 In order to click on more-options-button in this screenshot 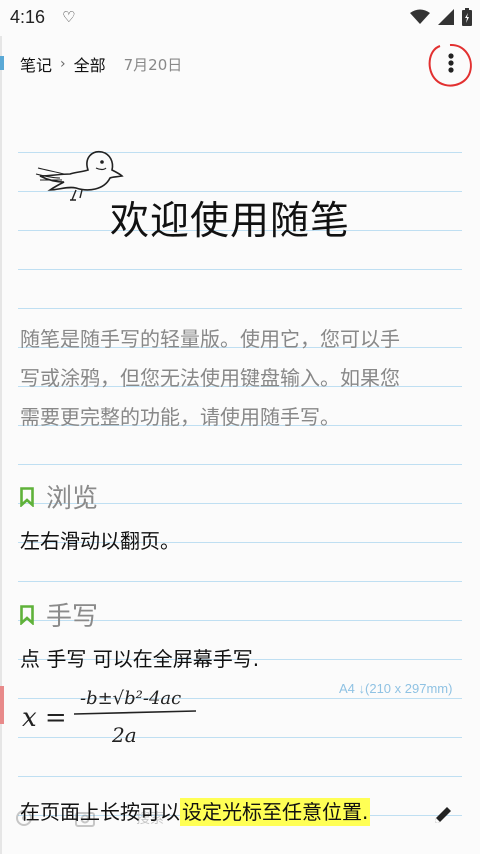, I will do `click(449, 65)`.